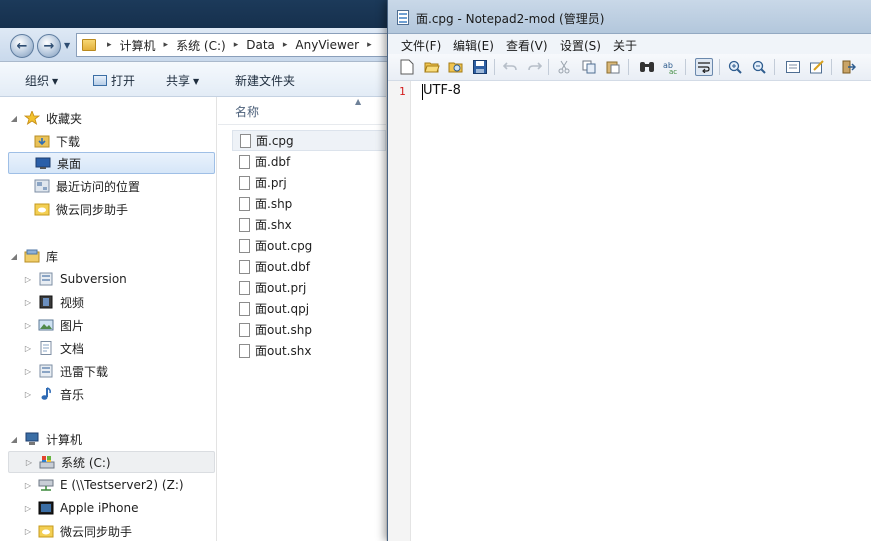 This screenshot has width=871, height=541. What do you see at coordinates (72, 394) in the screenshot?
I see `nav-item-label: 音乐` at bounding box center [72, 394].